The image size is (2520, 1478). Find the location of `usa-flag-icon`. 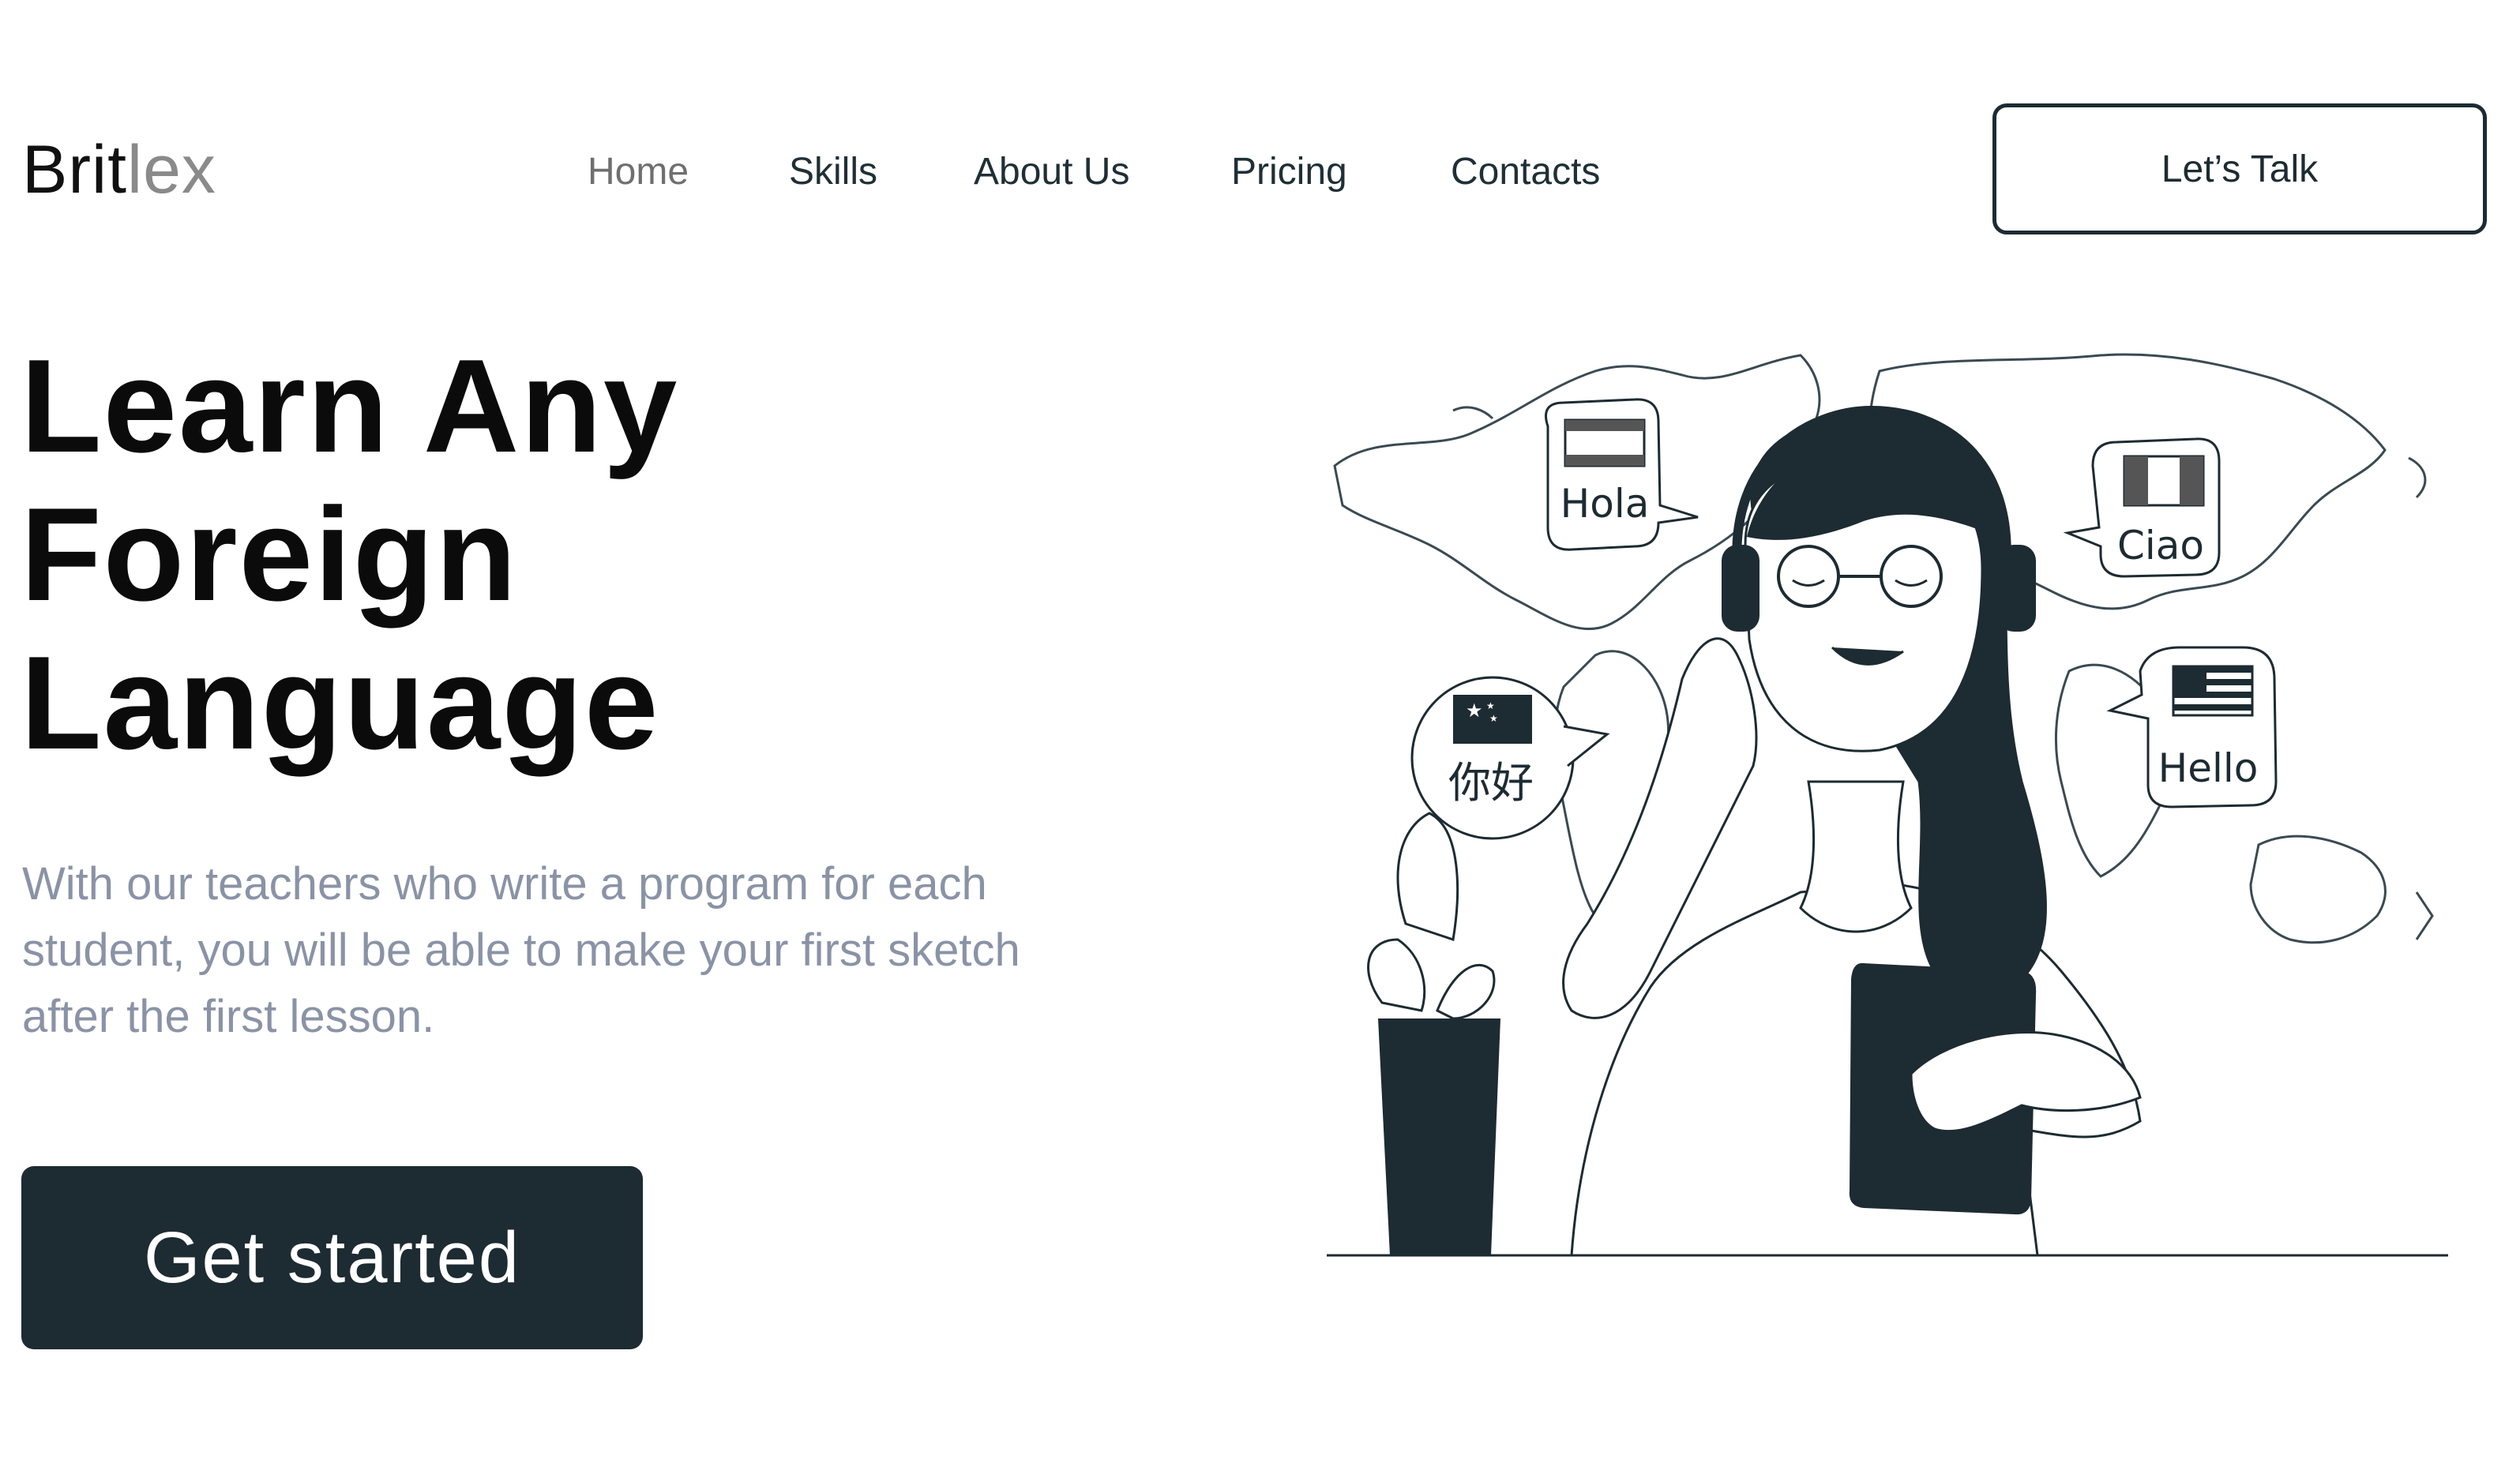

usa-flag-icon is located at coordinates (2213, 691).